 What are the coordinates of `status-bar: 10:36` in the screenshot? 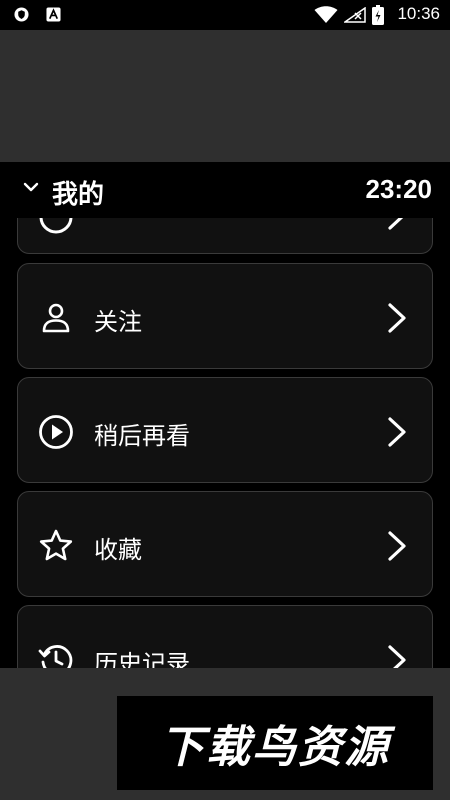 It's located at (225, 15).